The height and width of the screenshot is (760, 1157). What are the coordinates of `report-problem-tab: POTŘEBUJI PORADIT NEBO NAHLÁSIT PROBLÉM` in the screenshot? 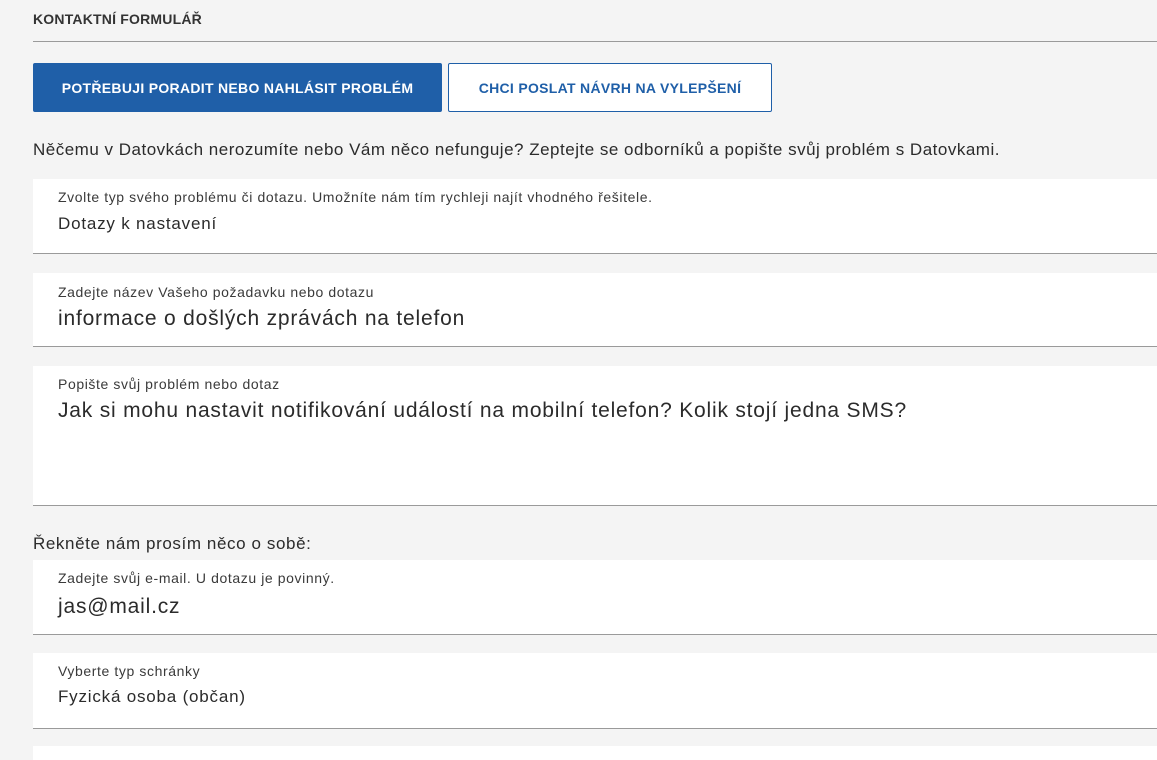 It's located at (237, 87).